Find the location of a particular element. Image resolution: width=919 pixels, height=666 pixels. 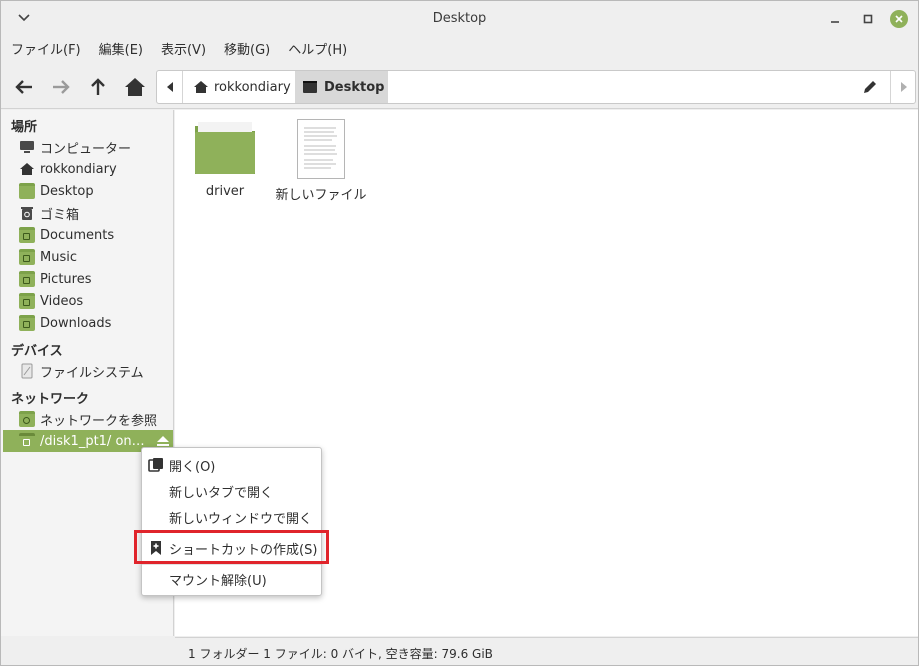

trash-icon is located at coordinates (27, 213).